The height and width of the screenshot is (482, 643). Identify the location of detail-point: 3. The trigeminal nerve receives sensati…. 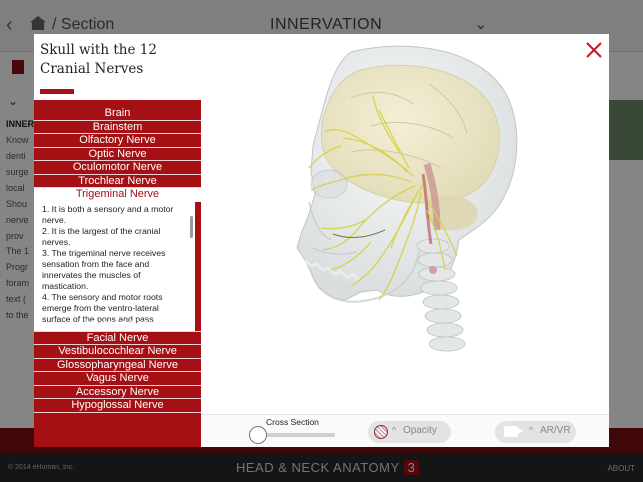
(104, 269).